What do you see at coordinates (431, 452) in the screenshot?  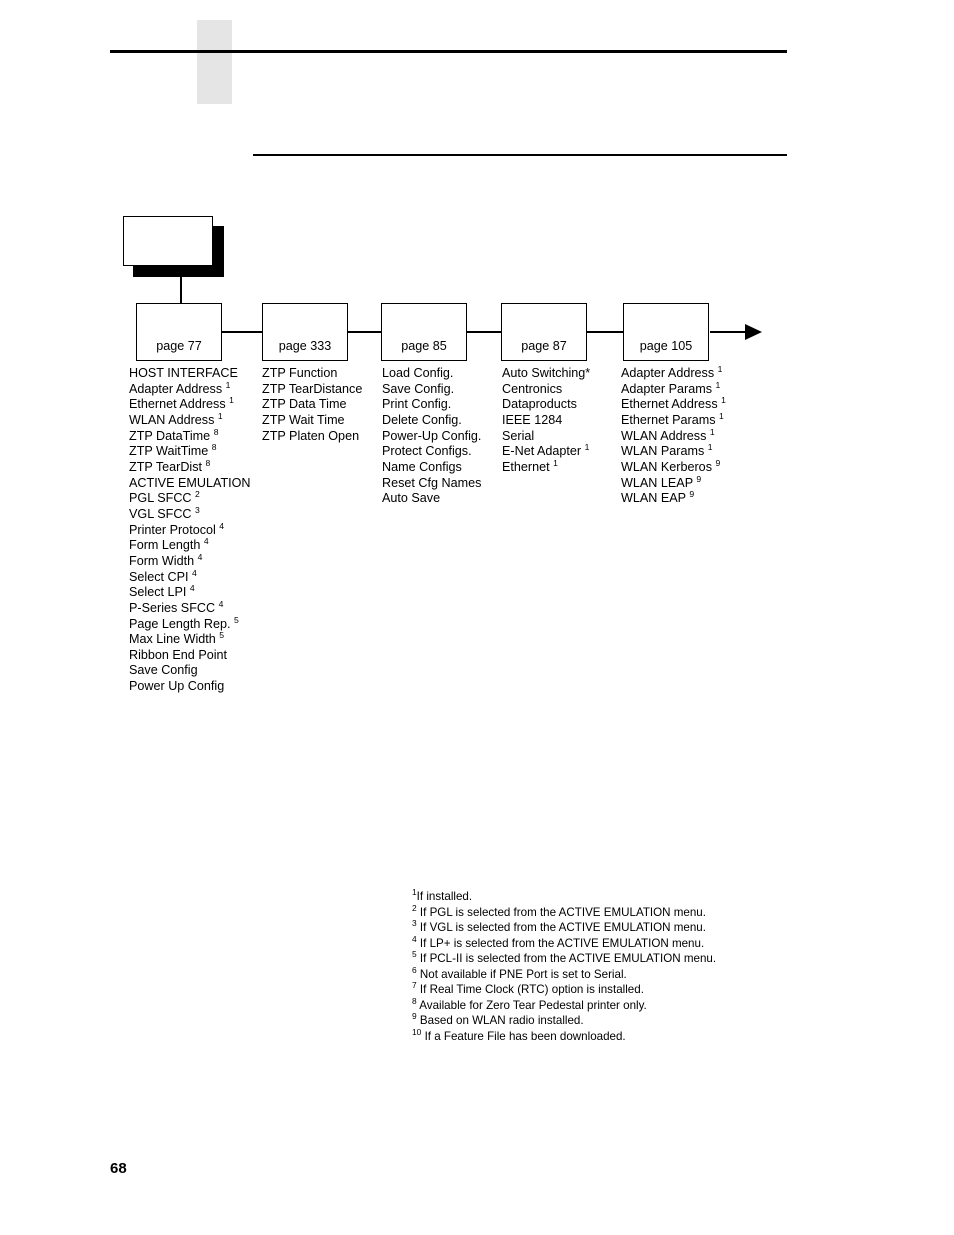 I see `menu-item: Protect Configs.` at bounding box center [431, 452].